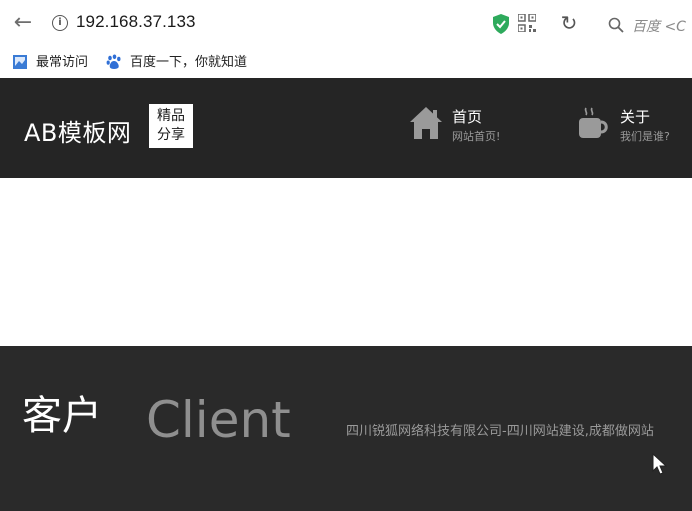 The width and height of the screenshot is (692, 511). Describe the element at coordinates (635, 117) in the screenshot. I see `nav-label: 关于` at that location.